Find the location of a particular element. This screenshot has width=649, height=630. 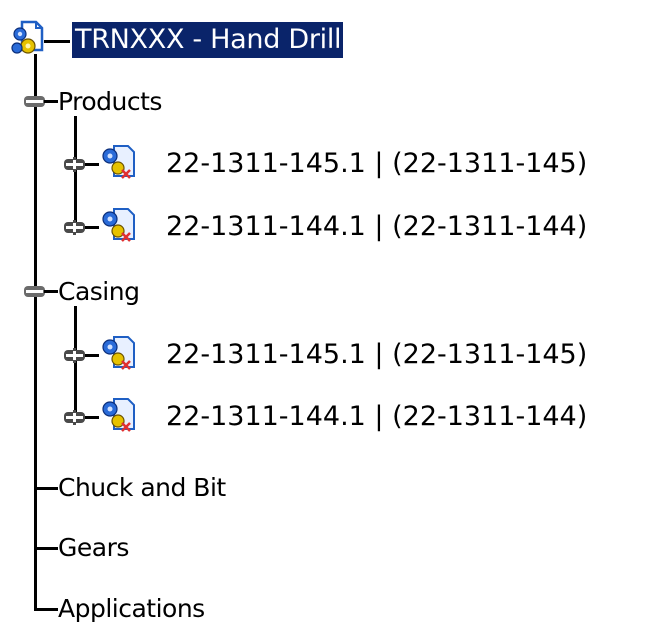

casing-connector is located at coordinates (51, 291).